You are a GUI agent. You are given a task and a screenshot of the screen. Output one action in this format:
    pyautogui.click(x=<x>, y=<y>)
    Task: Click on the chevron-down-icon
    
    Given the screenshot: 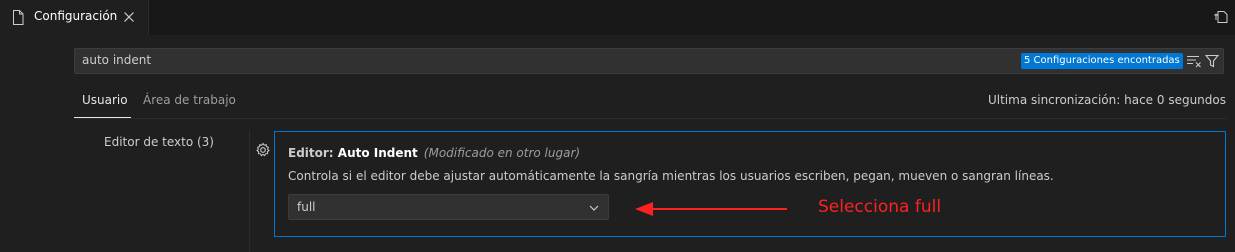 What is the action you would take?
    pyautogui.click(x=594, y=208)
    